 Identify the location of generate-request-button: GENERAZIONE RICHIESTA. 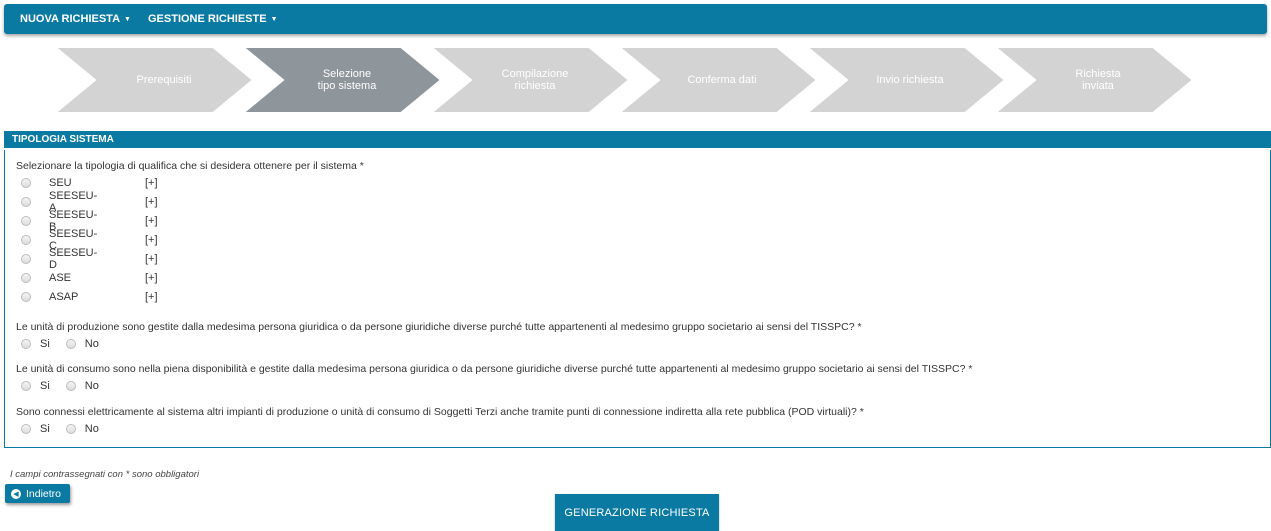
(637, 512).